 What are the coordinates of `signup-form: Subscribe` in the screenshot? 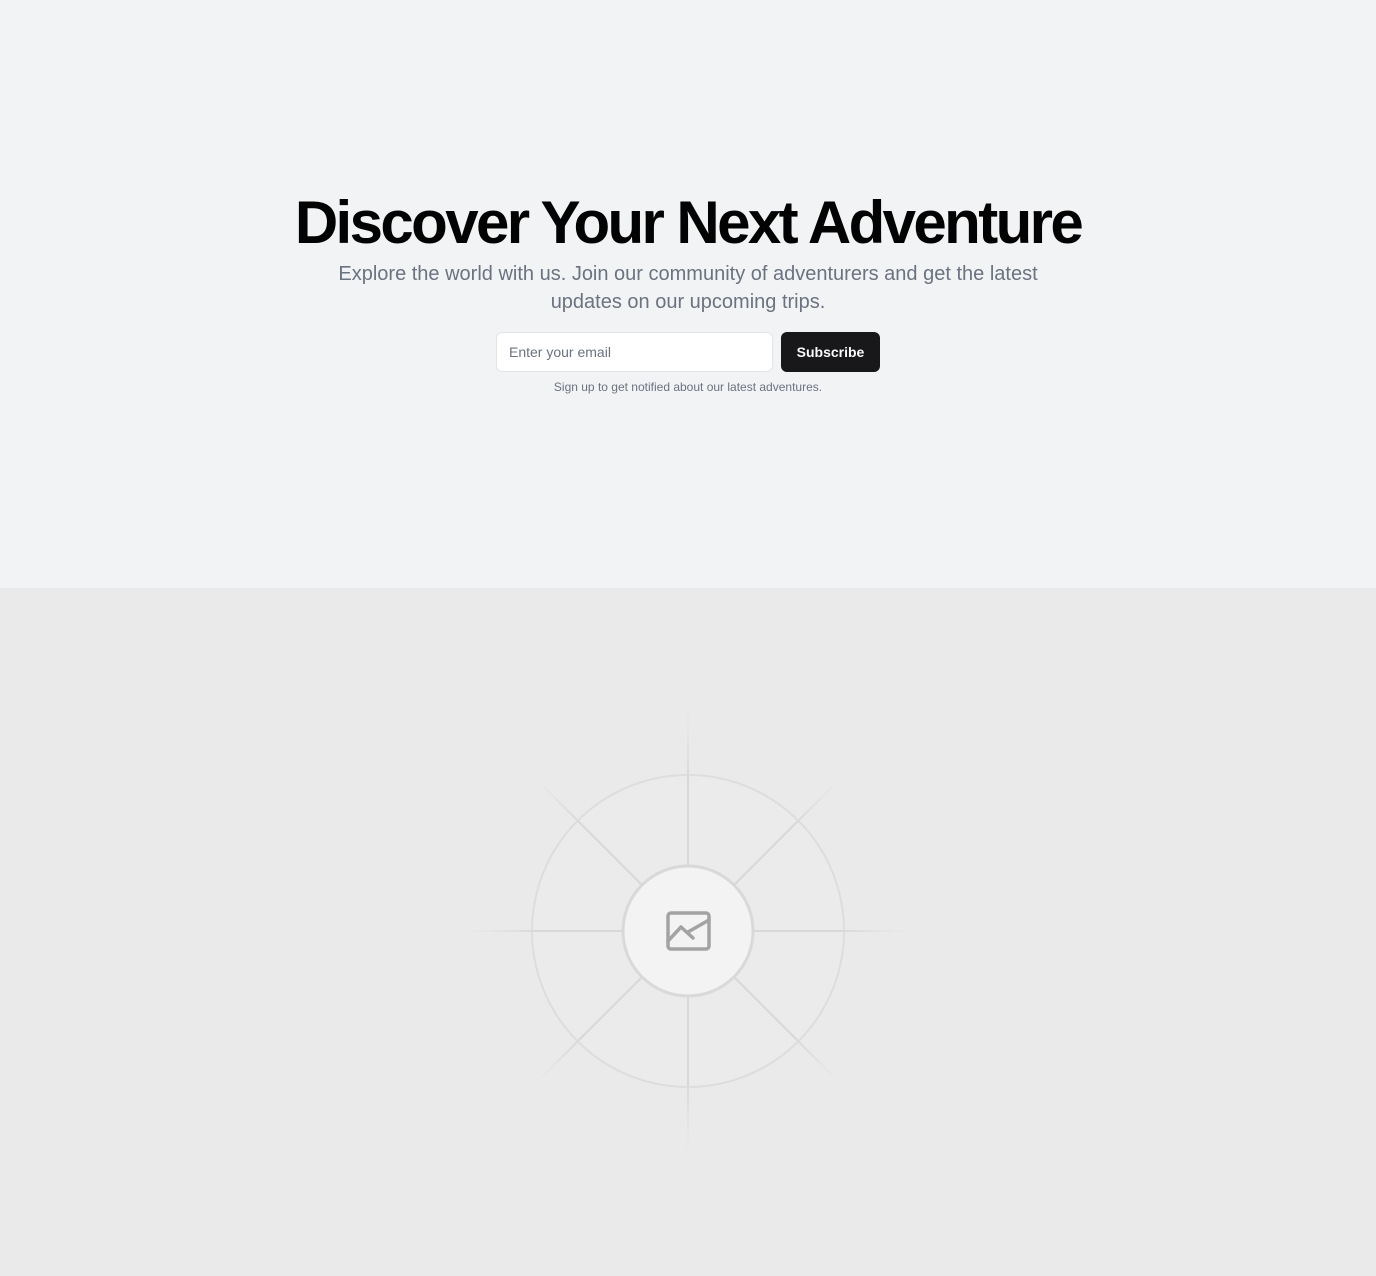 It's located at (688, 352).